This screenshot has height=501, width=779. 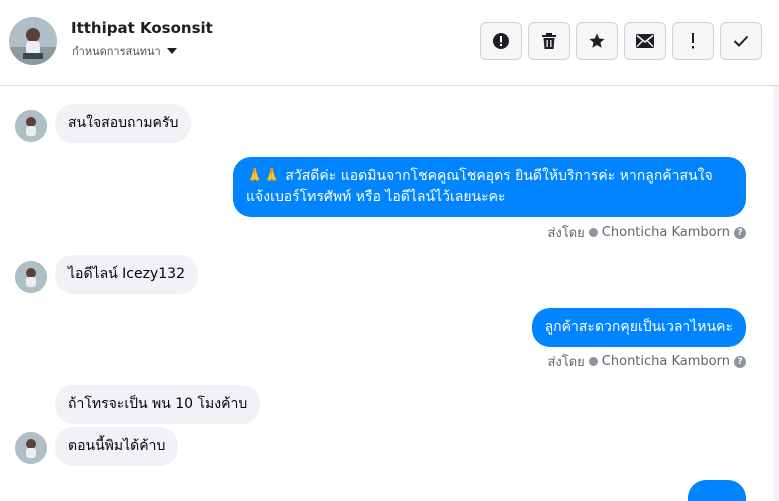 I want to click on mark-spam-button, so click(x=501, y=41).